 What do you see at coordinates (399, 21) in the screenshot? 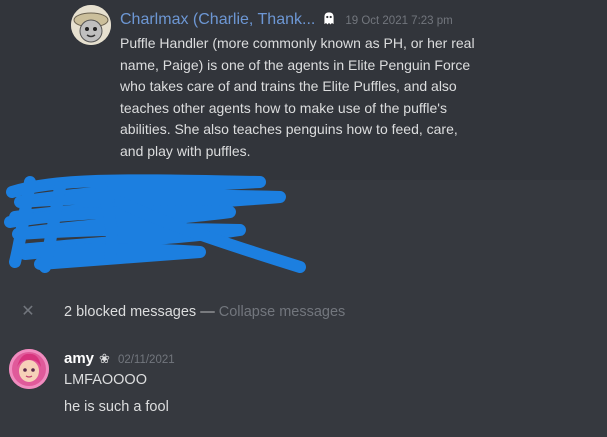
I see `timestamp: 19 Oct 2021 7:23 pm` at bounding box center [399, 21].